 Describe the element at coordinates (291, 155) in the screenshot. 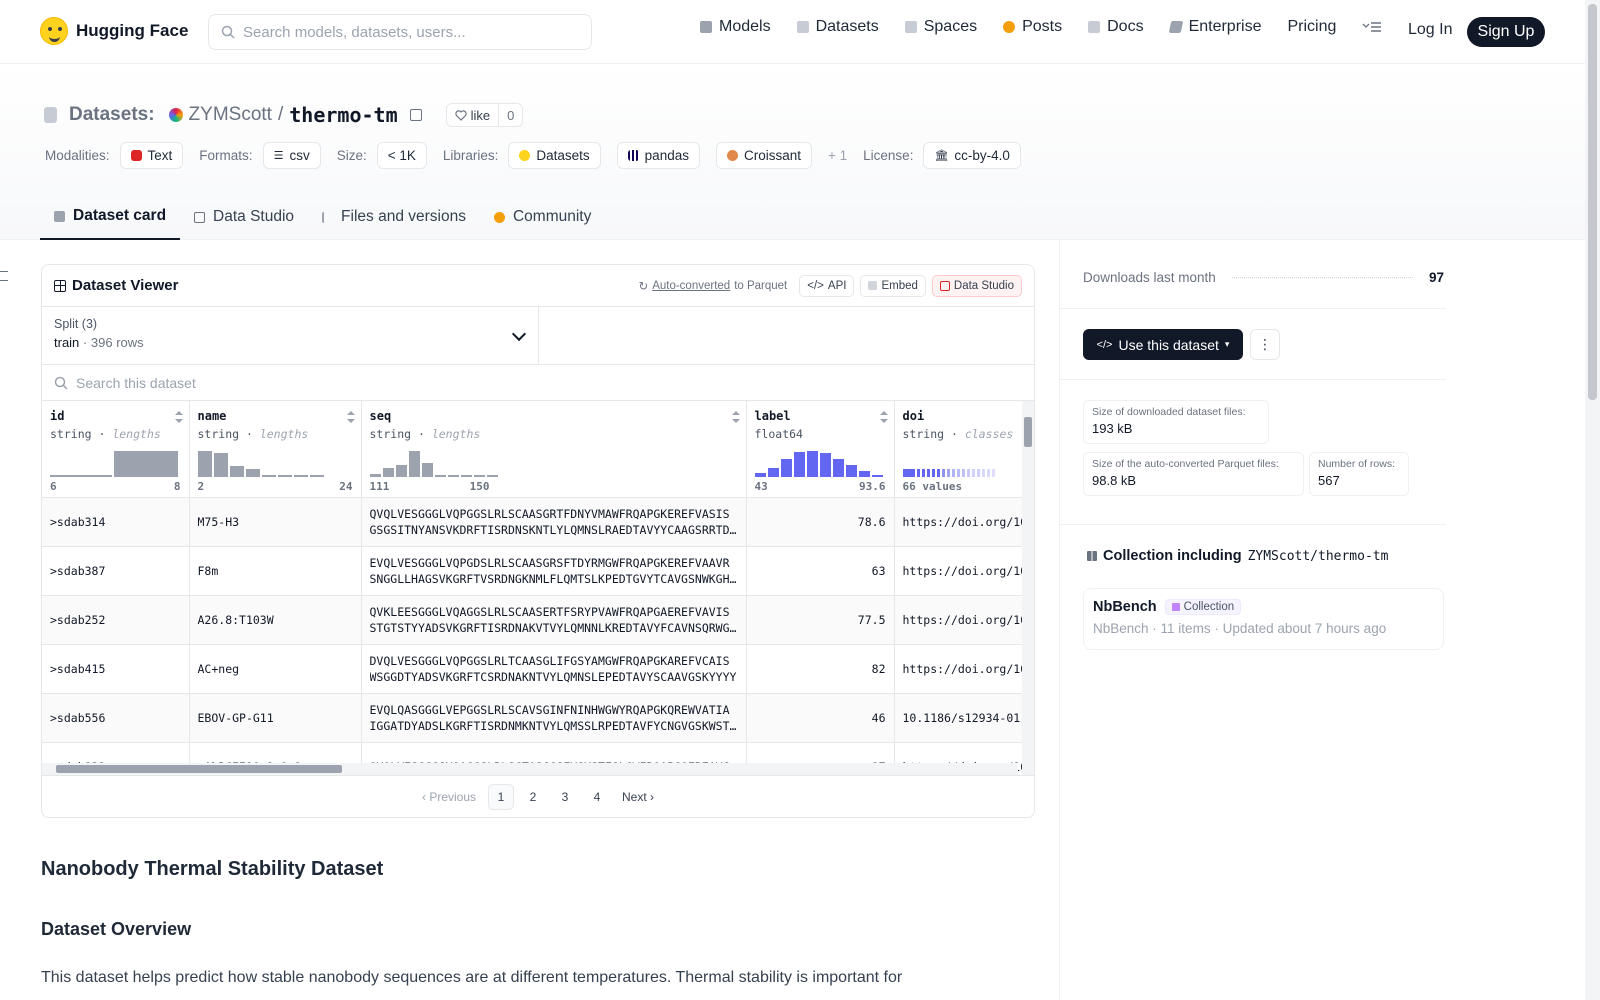

I see `format-chip-csv: ☰ csv` at that location.